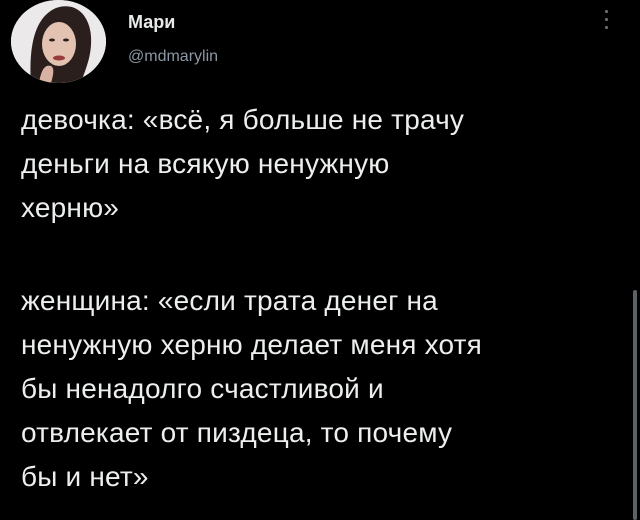 Image resolution: width=640 pixels, height=520 pixels. I want to click on author-display-name: Мари, so click(151, 22).